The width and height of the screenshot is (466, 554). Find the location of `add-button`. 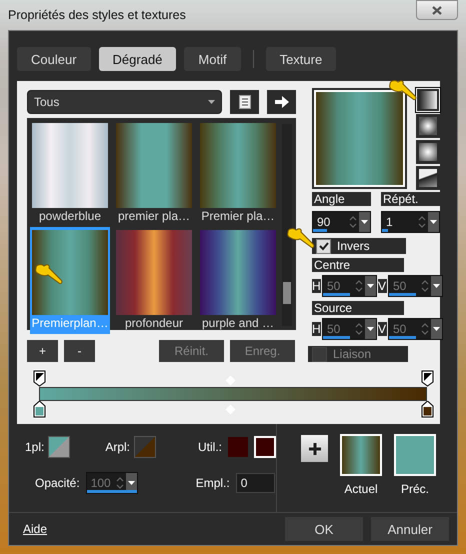

add-button is located at coordinates (314, 448).